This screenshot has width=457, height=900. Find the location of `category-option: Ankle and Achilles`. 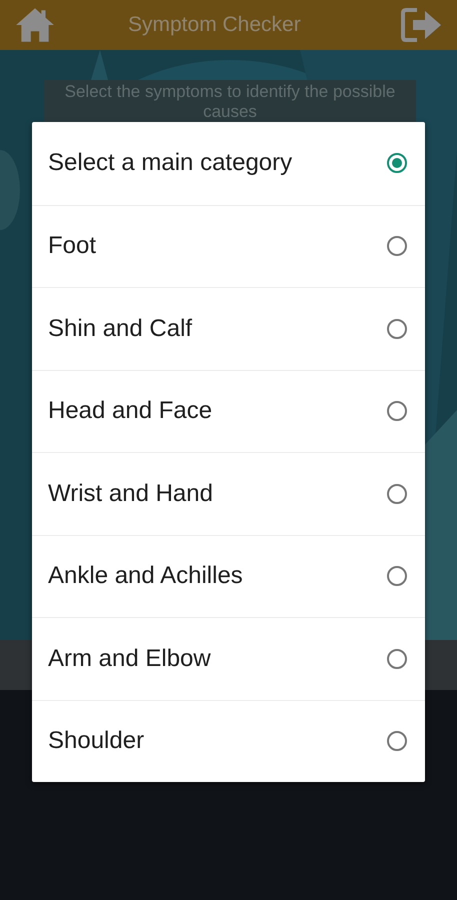

category-option: Ankle and Achilles is located at coordinates (228, 575).